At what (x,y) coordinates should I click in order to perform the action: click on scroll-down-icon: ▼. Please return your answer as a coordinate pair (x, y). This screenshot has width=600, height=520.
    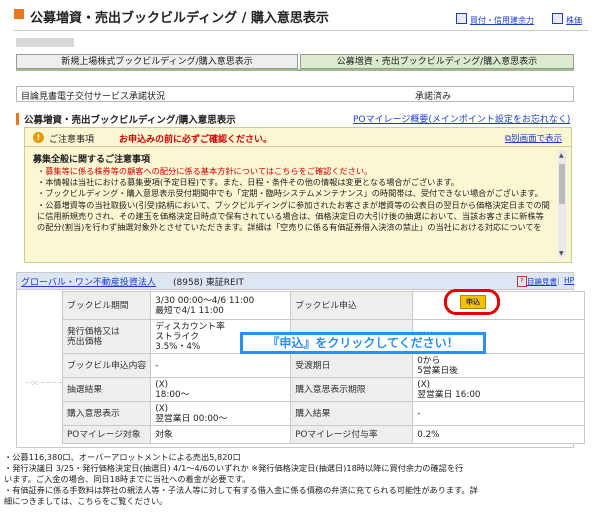
    Looking at the image, I should click on (561, 253).